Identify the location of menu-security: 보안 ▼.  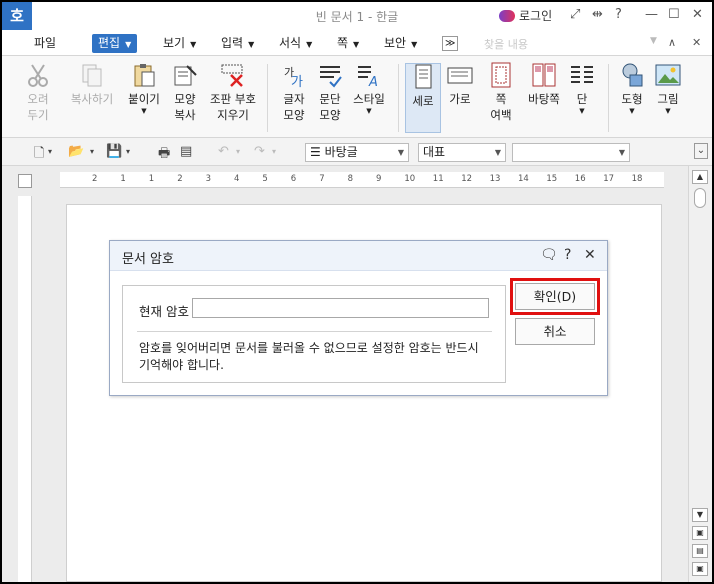
(400, 43).